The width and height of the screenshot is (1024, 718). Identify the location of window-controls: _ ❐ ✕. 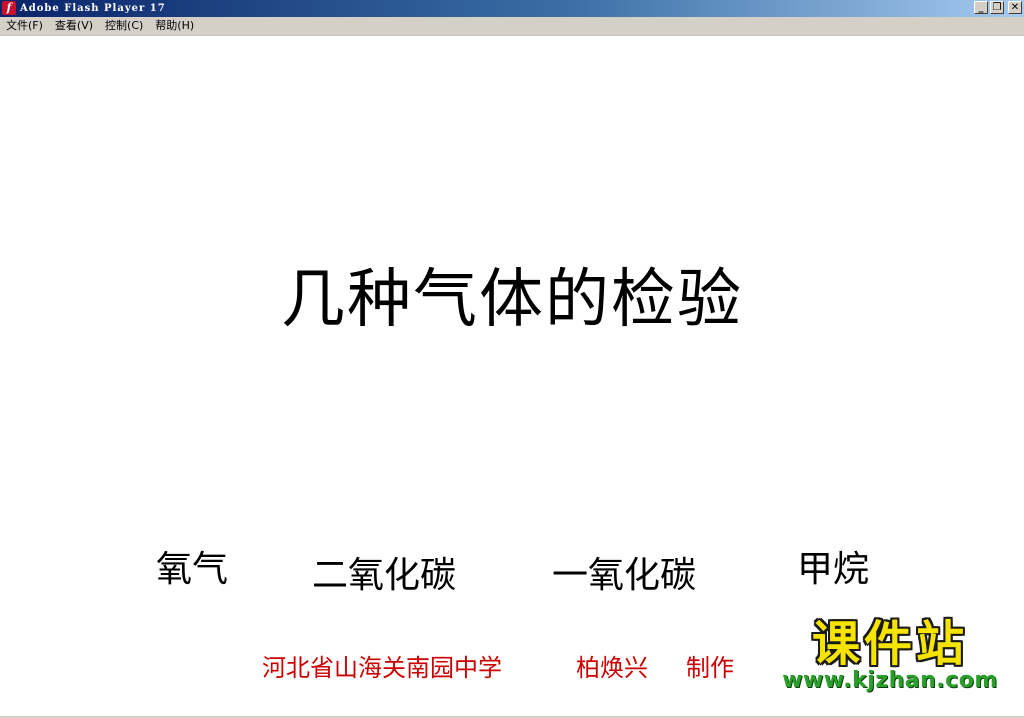
(998, 8).